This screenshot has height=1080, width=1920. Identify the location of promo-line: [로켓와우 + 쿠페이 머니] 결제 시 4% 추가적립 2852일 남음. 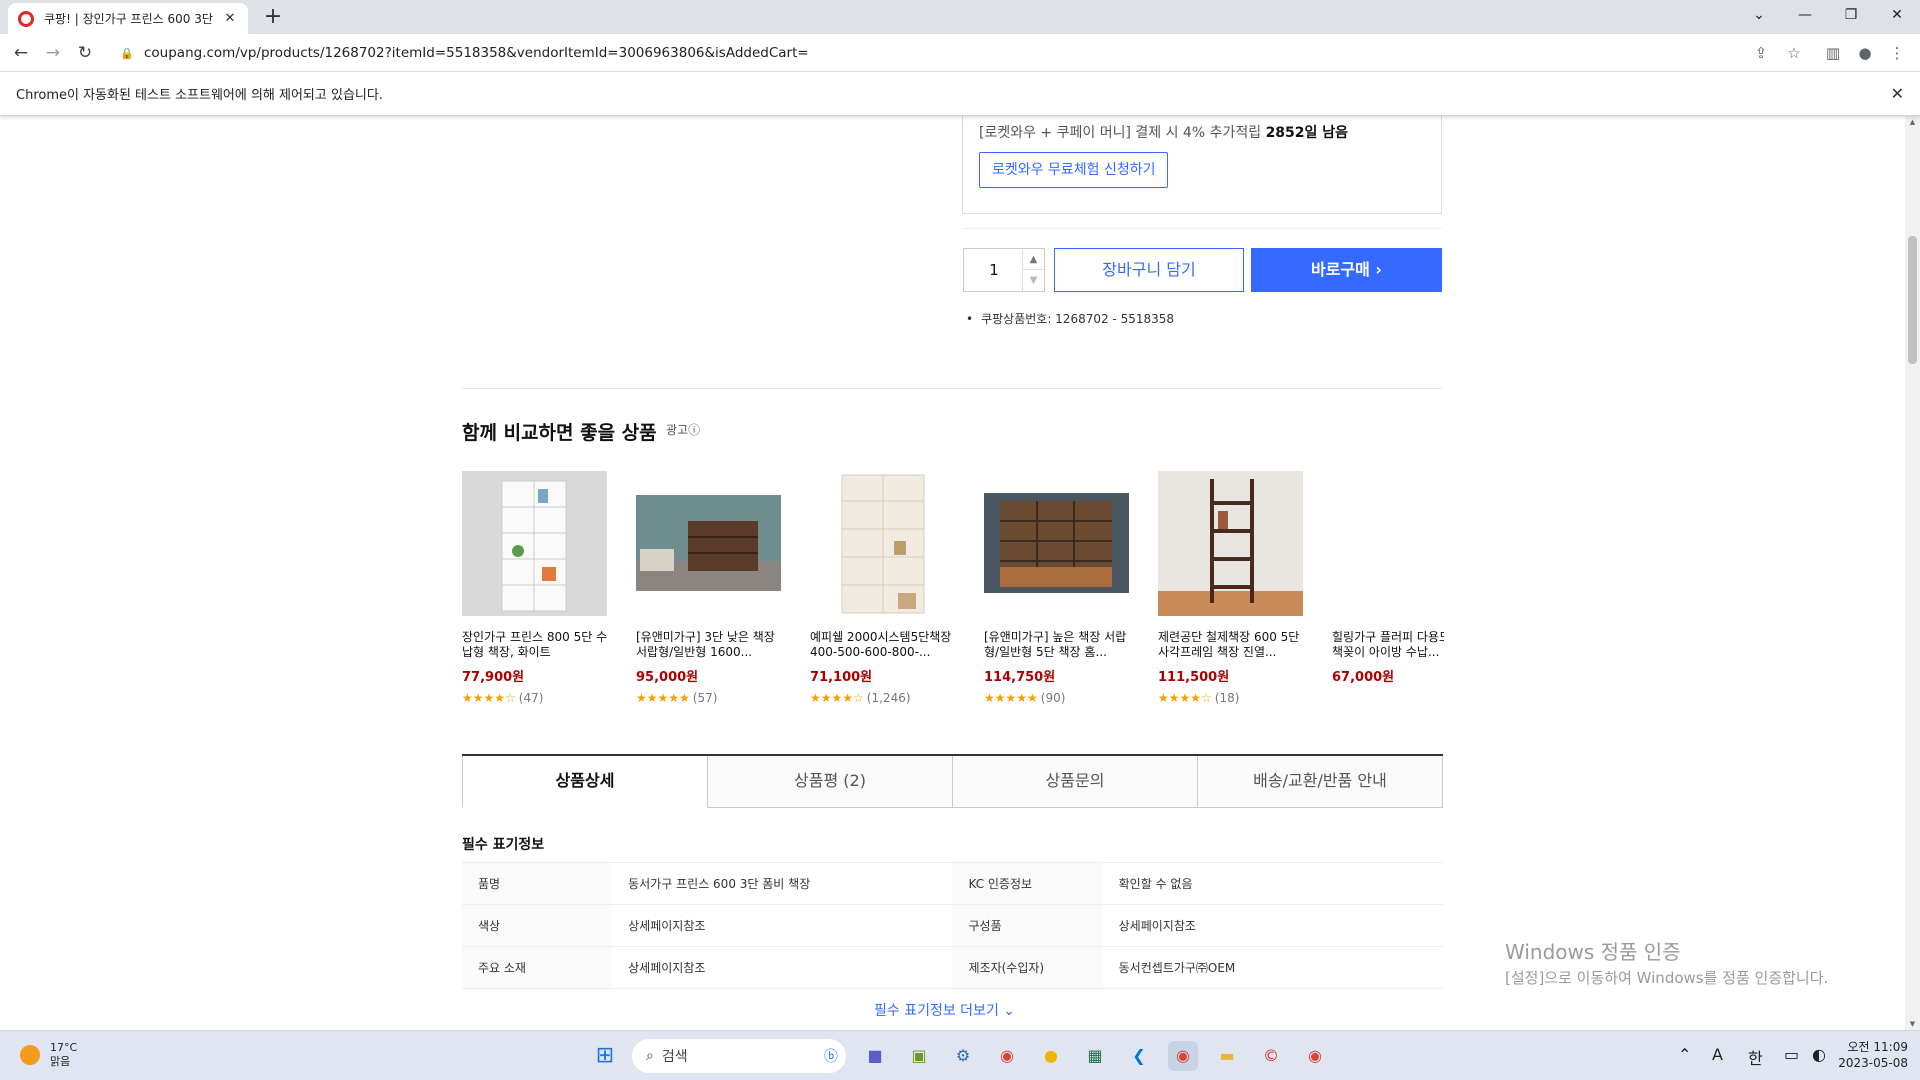
(1163, 132).